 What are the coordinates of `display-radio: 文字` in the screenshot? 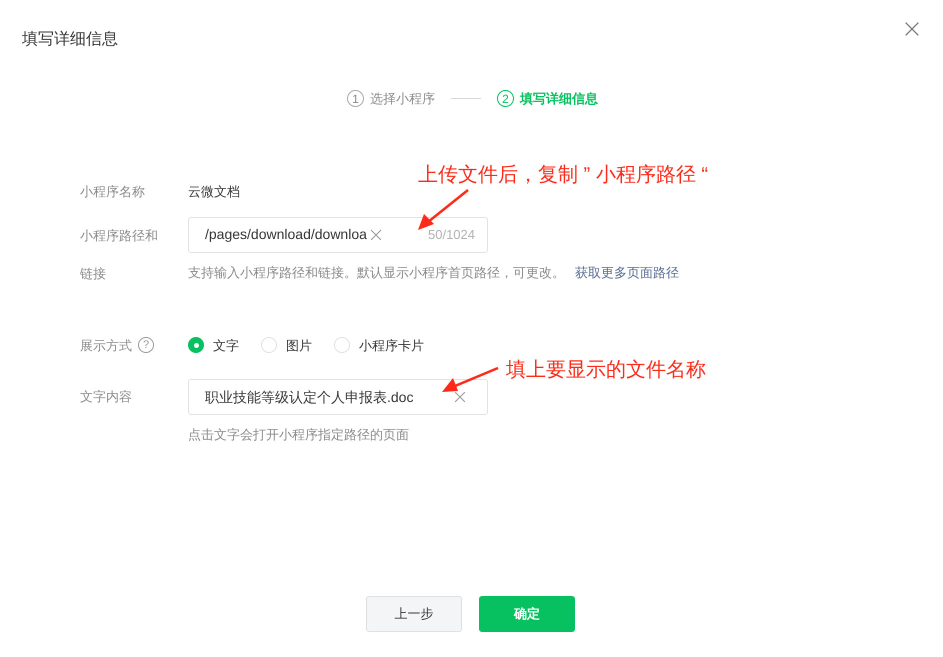 It's located at (213, 345).